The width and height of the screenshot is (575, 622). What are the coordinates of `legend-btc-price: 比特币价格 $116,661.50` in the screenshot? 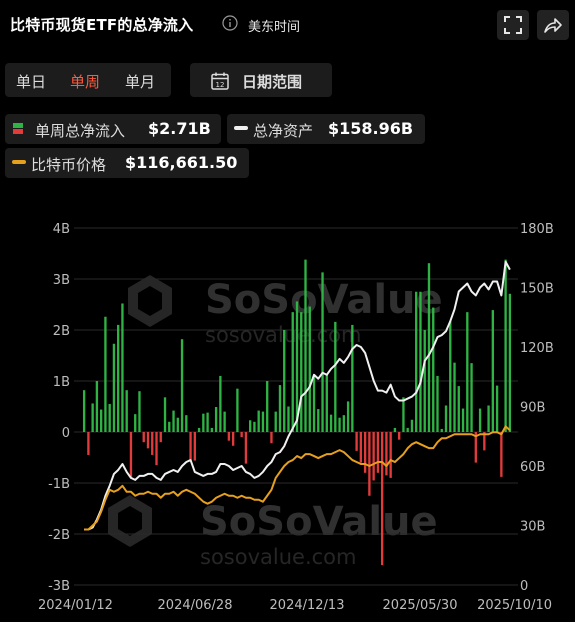 It's located at (127, 163).